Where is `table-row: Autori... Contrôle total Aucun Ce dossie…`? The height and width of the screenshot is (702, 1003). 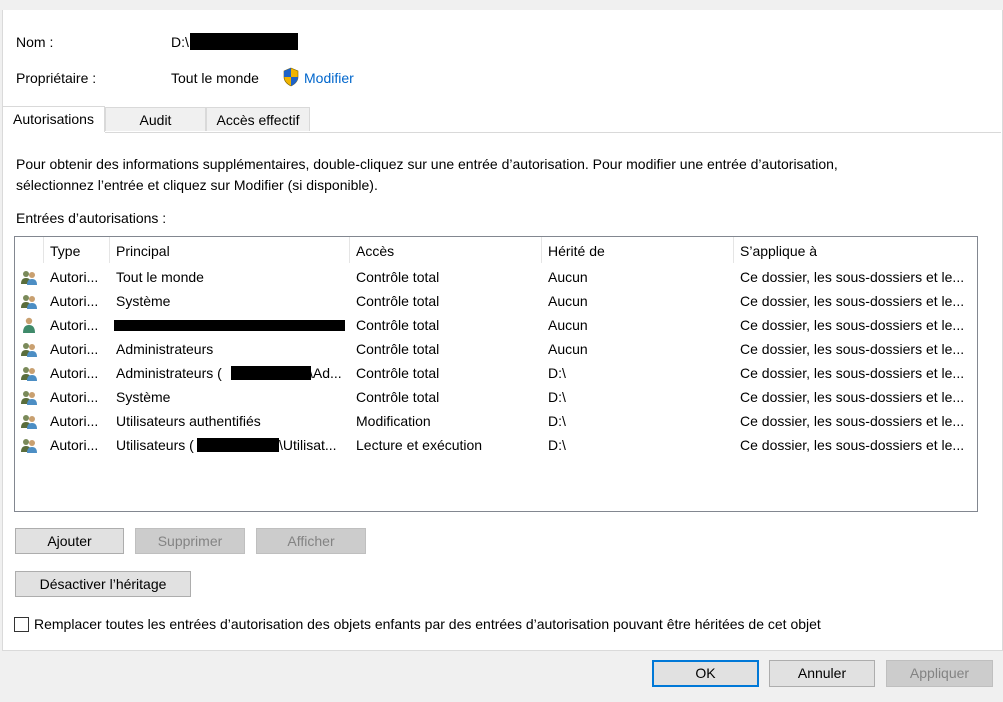
table-row: Autori... Contrôle total Aucun Ce dossie… is located at coordinates (496, 325).